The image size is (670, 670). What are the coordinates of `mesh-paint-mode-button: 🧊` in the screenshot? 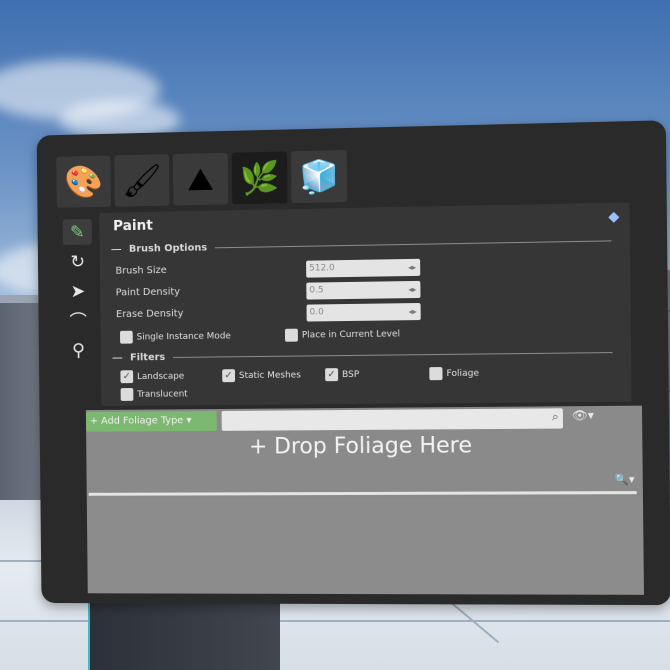 It's located at (319, 177).